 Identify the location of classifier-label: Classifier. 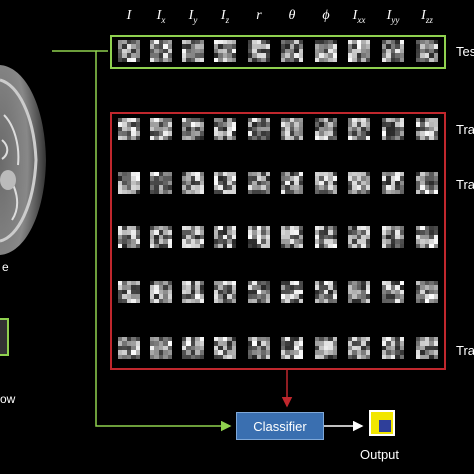
(280, 426).